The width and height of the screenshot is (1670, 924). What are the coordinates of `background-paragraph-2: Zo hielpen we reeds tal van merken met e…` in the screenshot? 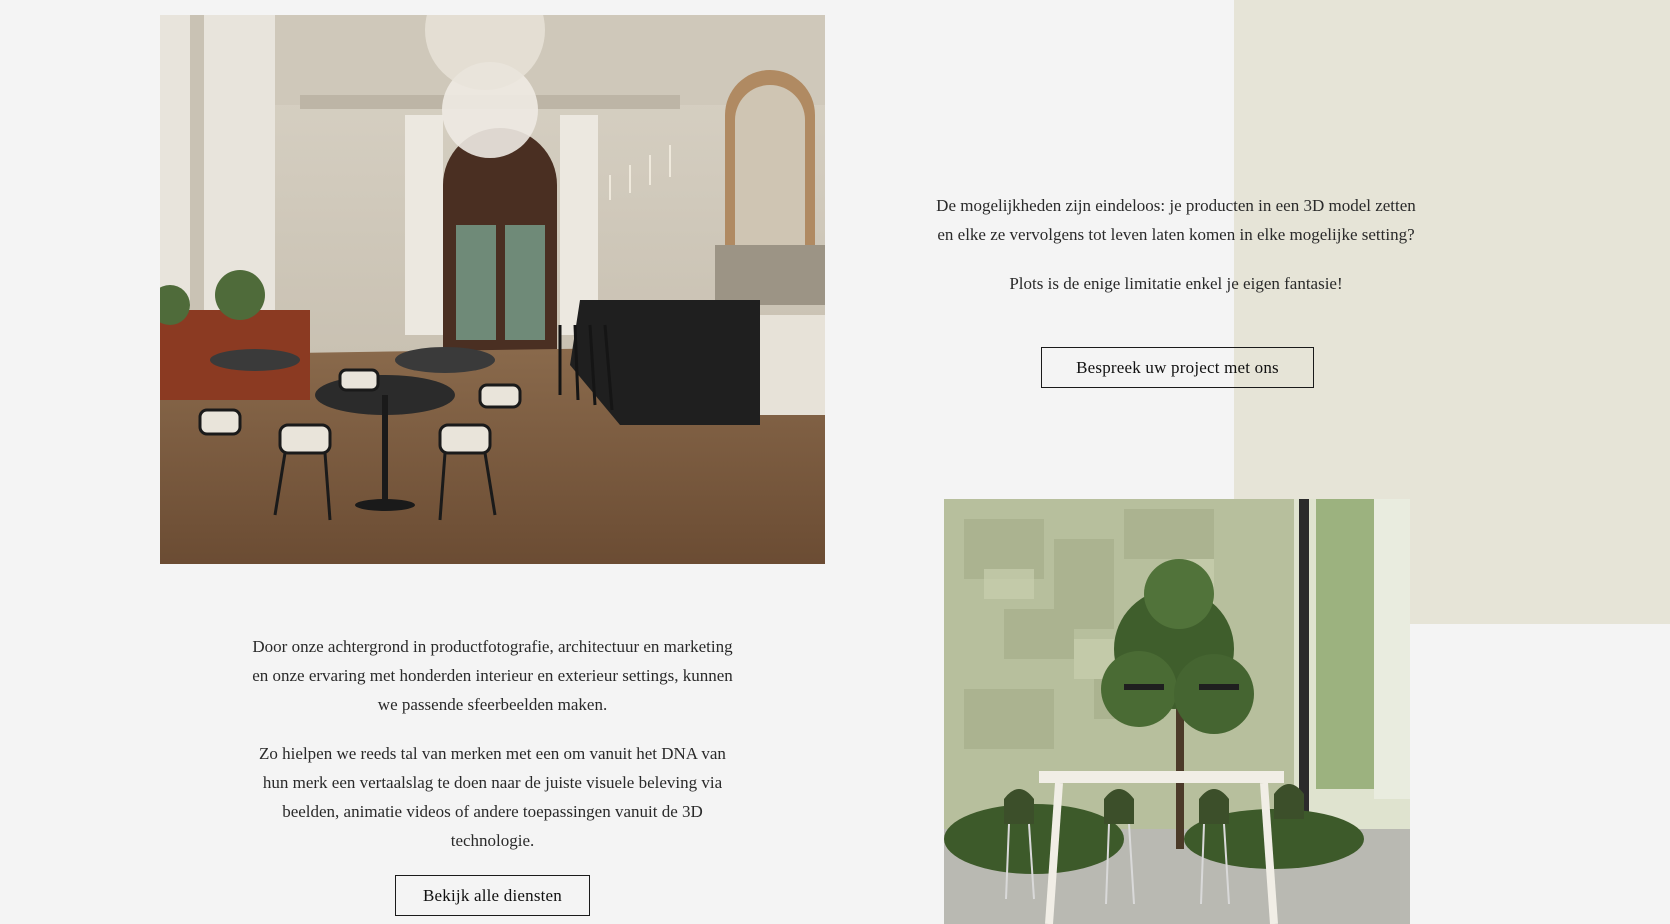 It's located at (492, 797).